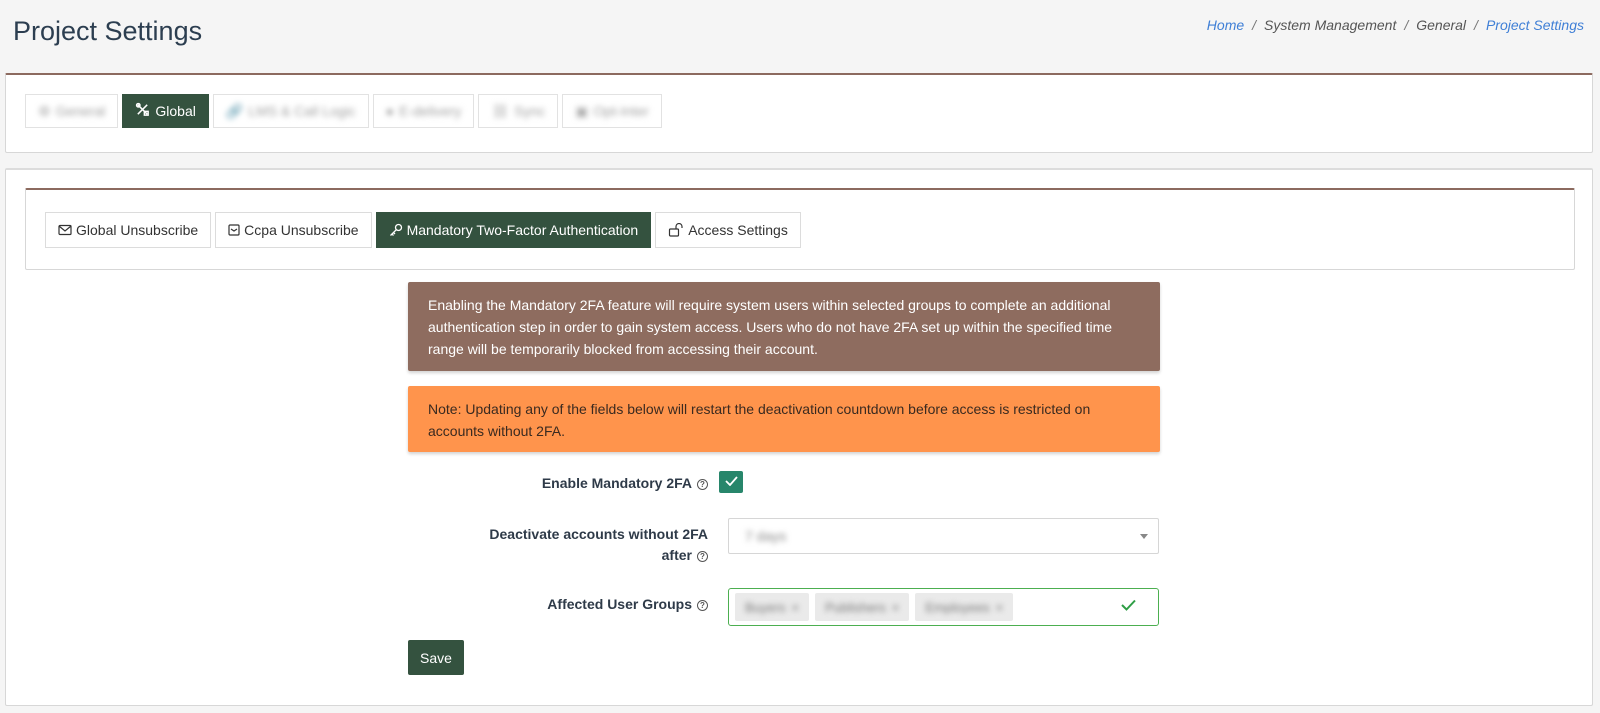 The height and width of the screenshot is (713, 1600). I want to click on enable-2fa-label: Enable Mandatory 2FA?, so click(558, 483).